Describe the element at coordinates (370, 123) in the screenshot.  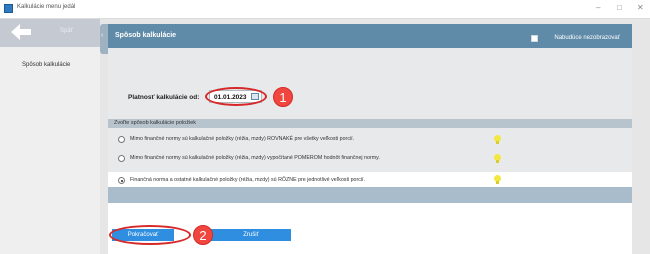
I see `method-group-header: Zvoľte spôsob kalkulácie položiek` at that location.